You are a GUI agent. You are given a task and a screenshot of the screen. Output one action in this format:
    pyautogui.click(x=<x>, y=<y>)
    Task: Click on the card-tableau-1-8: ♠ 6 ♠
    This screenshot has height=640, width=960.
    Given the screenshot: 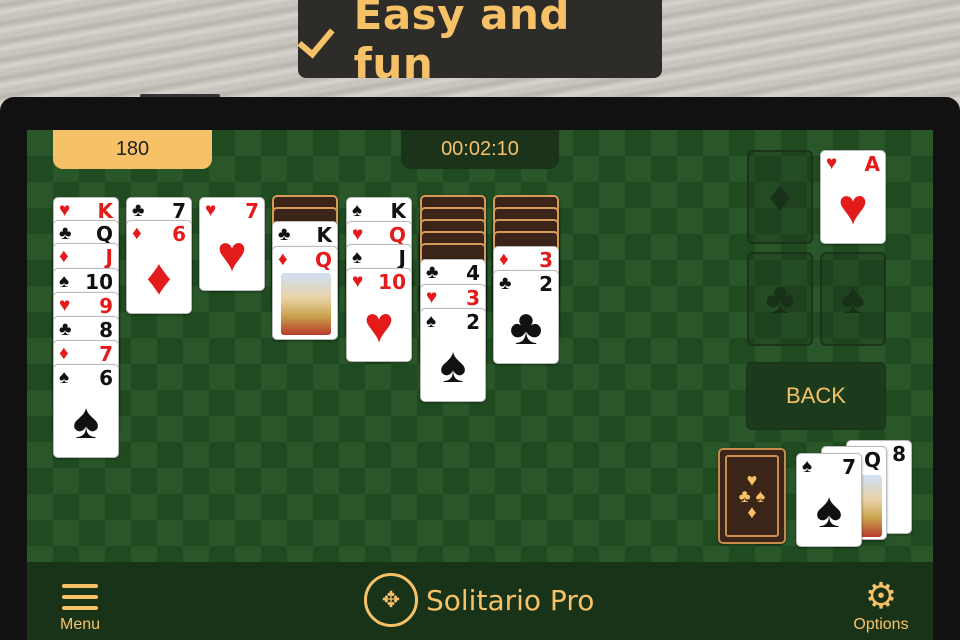 What is the action you would take?
    pyautogui.click(x=86, y=411)
    